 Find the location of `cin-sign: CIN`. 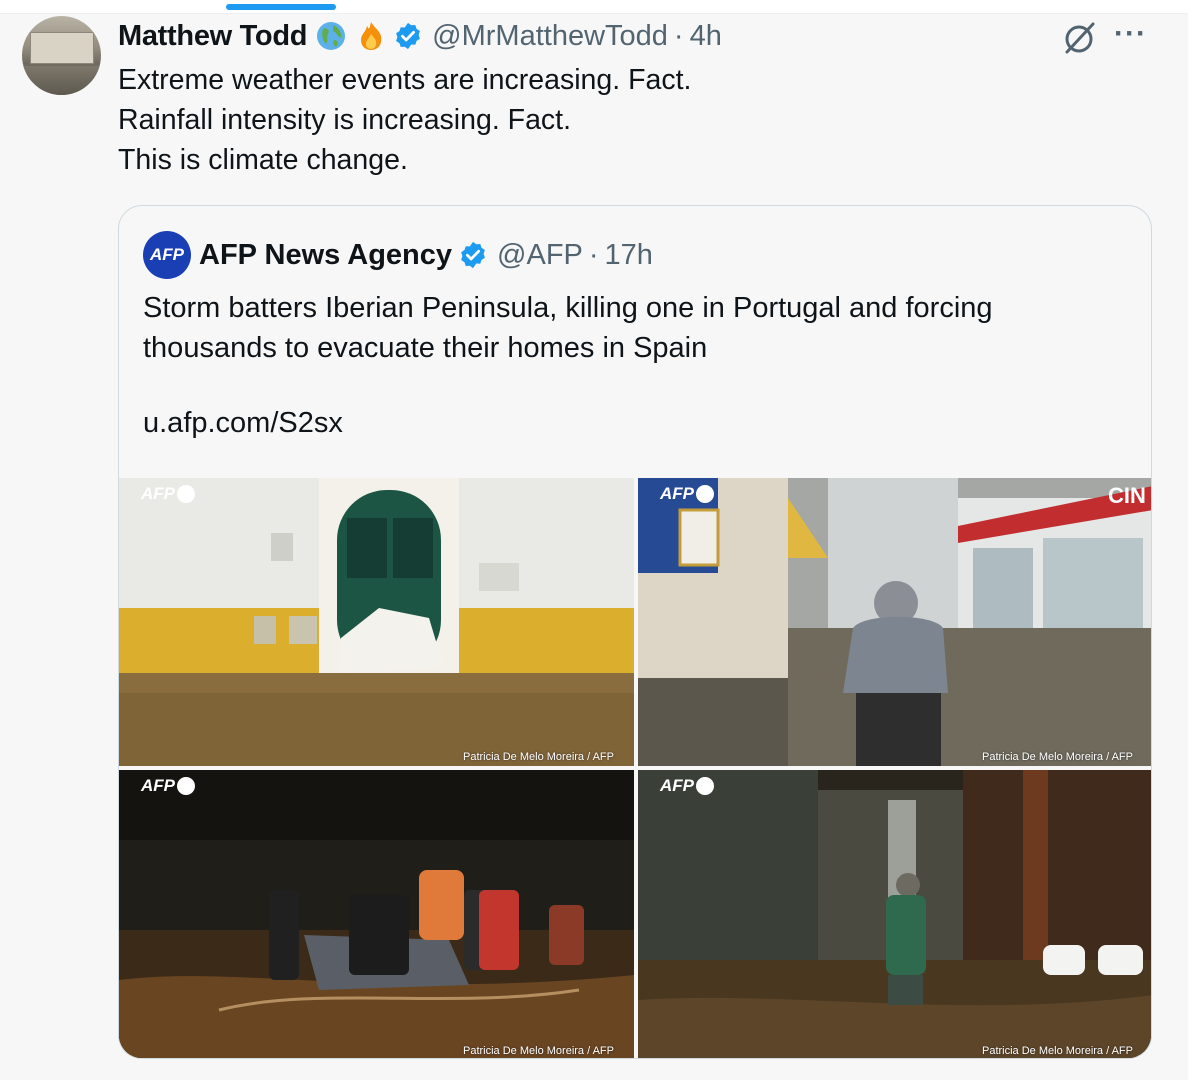

cin-sign: CIN is located at coordinates (1127, 495).